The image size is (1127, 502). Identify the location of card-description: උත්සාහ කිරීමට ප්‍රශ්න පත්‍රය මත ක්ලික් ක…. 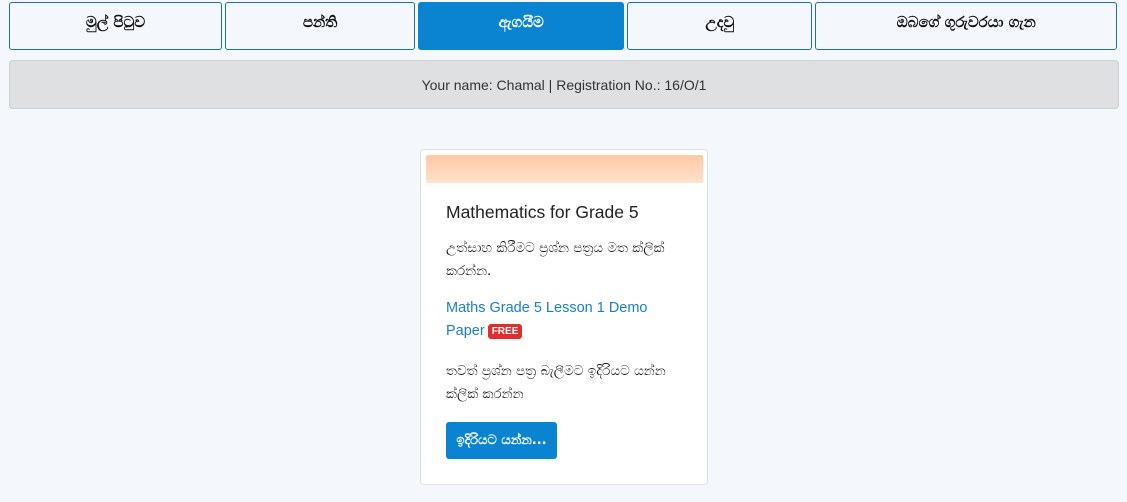
(555, 259).